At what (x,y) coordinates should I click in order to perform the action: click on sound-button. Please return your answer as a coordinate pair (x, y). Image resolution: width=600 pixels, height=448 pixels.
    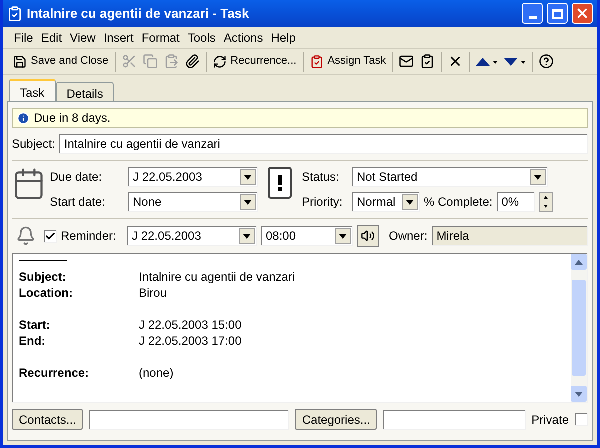
    Looking at the image, I should click on (368, 236).